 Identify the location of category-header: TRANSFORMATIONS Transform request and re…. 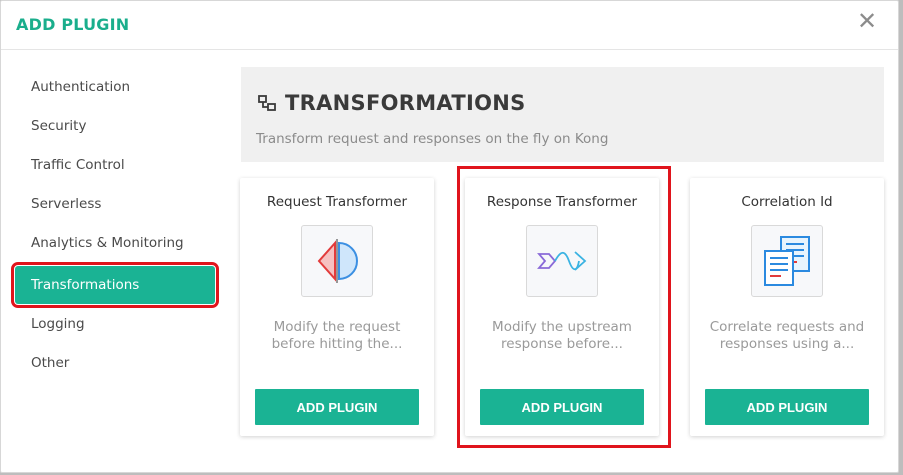
(562, 114).